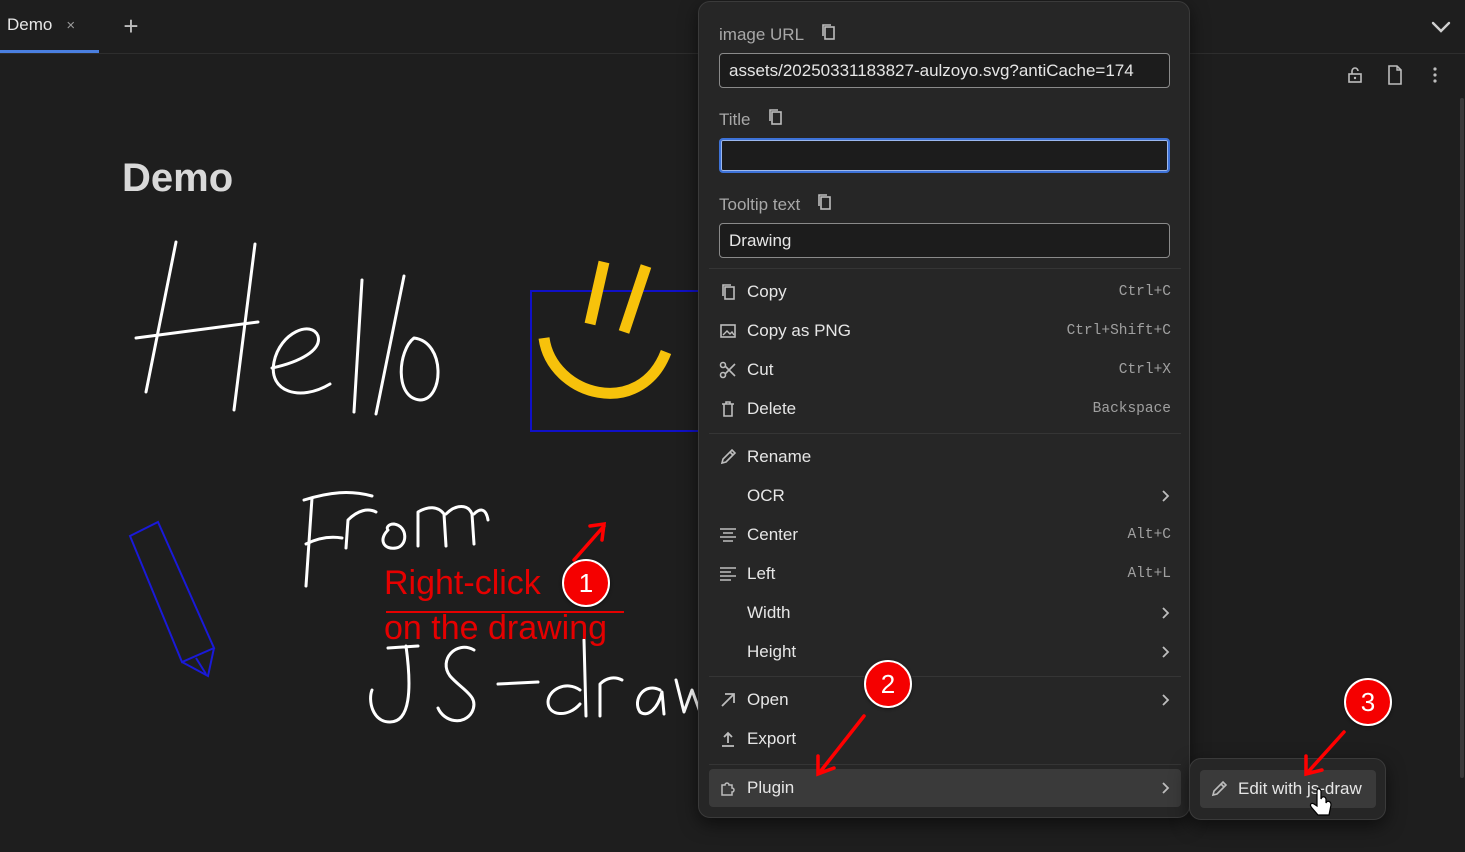 This screenshot has height=852, width=1465. What do you see at coordinates (772, 738) in the screenshot?
I see `menu-item-label: Export` at bounding box center [772, 738].